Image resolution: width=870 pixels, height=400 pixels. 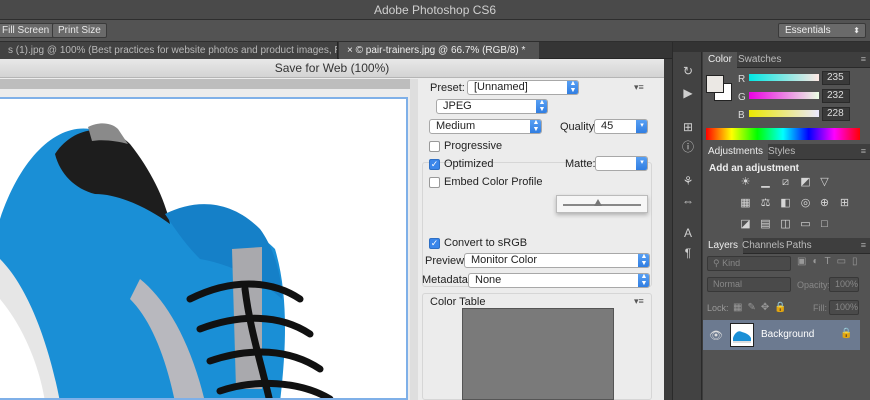 What do you see at coordinates (538, 354) in the screenshot?
I see `color-table-area` at bounding box center [538, 354].